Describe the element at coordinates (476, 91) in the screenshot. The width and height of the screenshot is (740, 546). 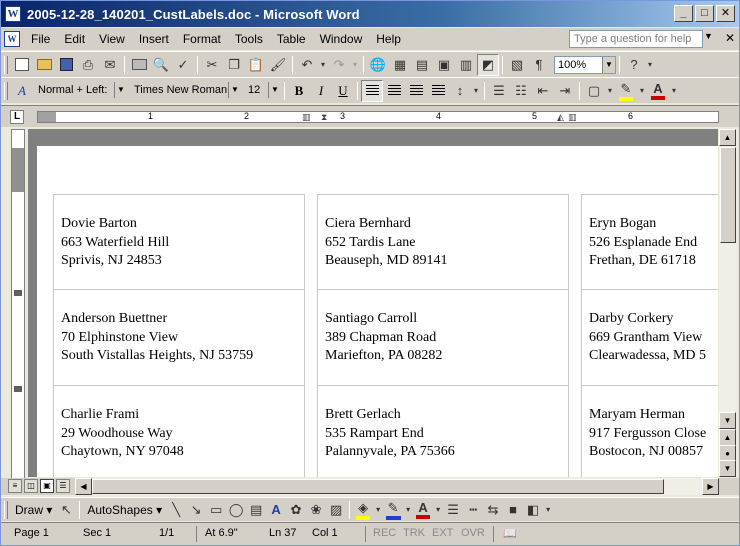
I see `line-spacing-dropdown-icon: ▾` at that location.